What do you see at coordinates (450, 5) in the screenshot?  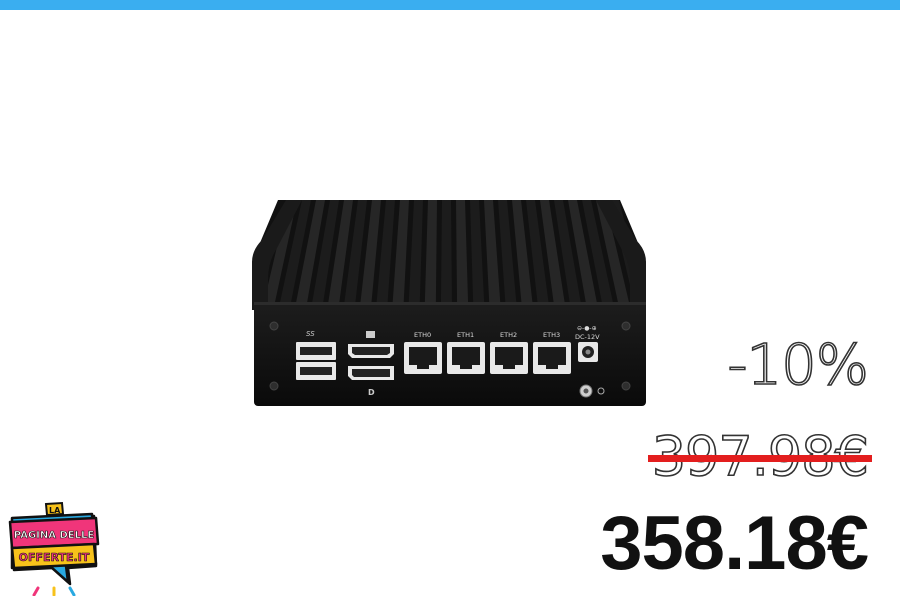 I see `top-accent-bar` at bounding box center [450, 5].